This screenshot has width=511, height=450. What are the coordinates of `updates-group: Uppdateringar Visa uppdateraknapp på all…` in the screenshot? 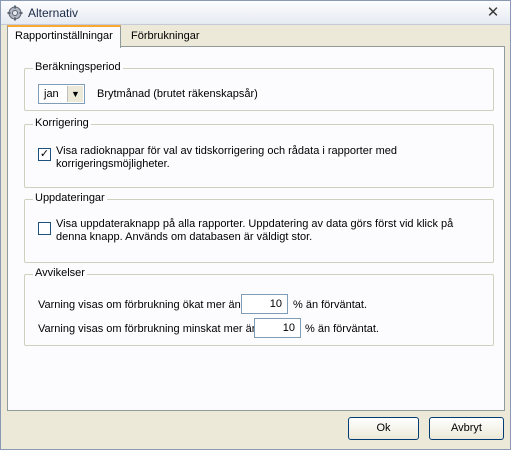 It's located at (259, 227).